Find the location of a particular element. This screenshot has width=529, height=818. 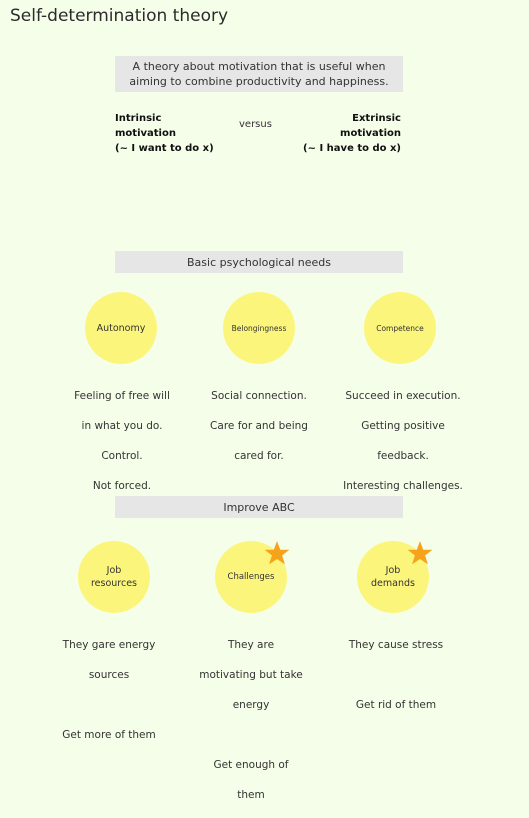

competence-label: Competence is located at coordinates (400, 328).